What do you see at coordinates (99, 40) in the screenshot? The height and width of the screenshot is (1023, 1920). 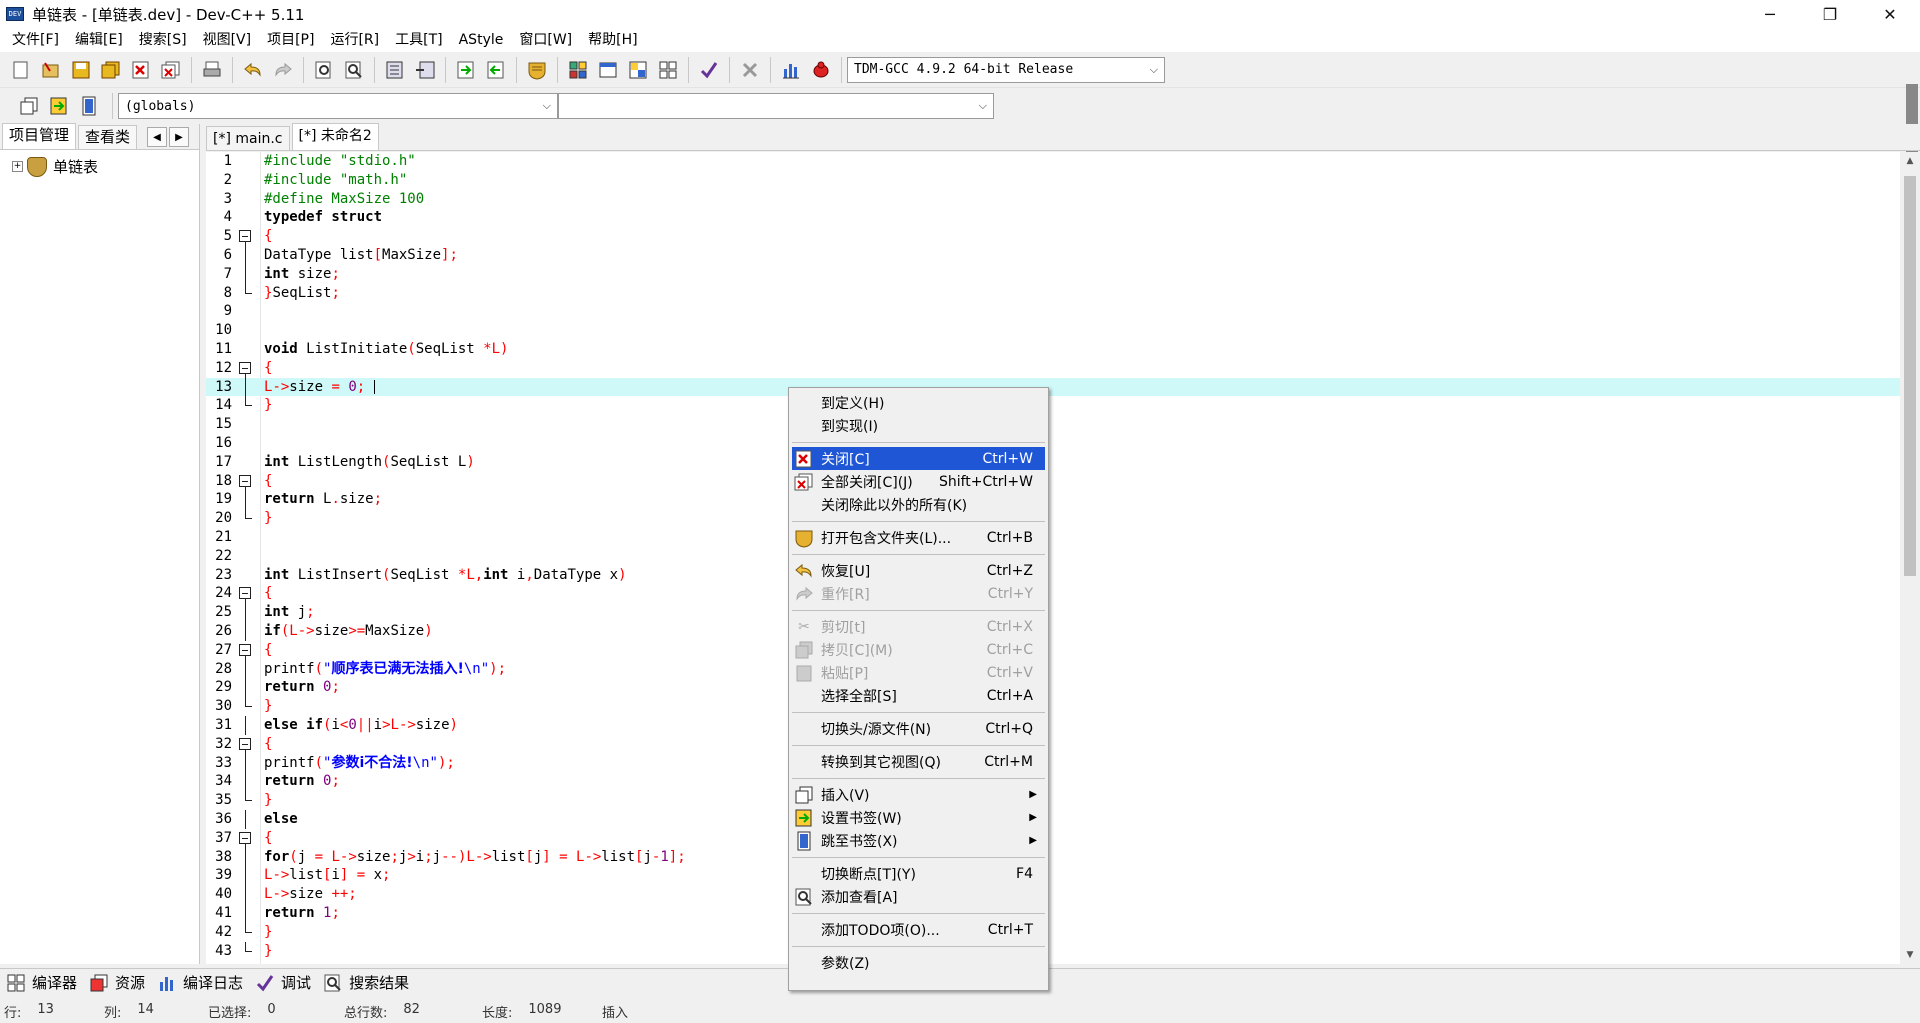 I see `menu-edit: 编辑[E]` at bounding box center [99, 40].